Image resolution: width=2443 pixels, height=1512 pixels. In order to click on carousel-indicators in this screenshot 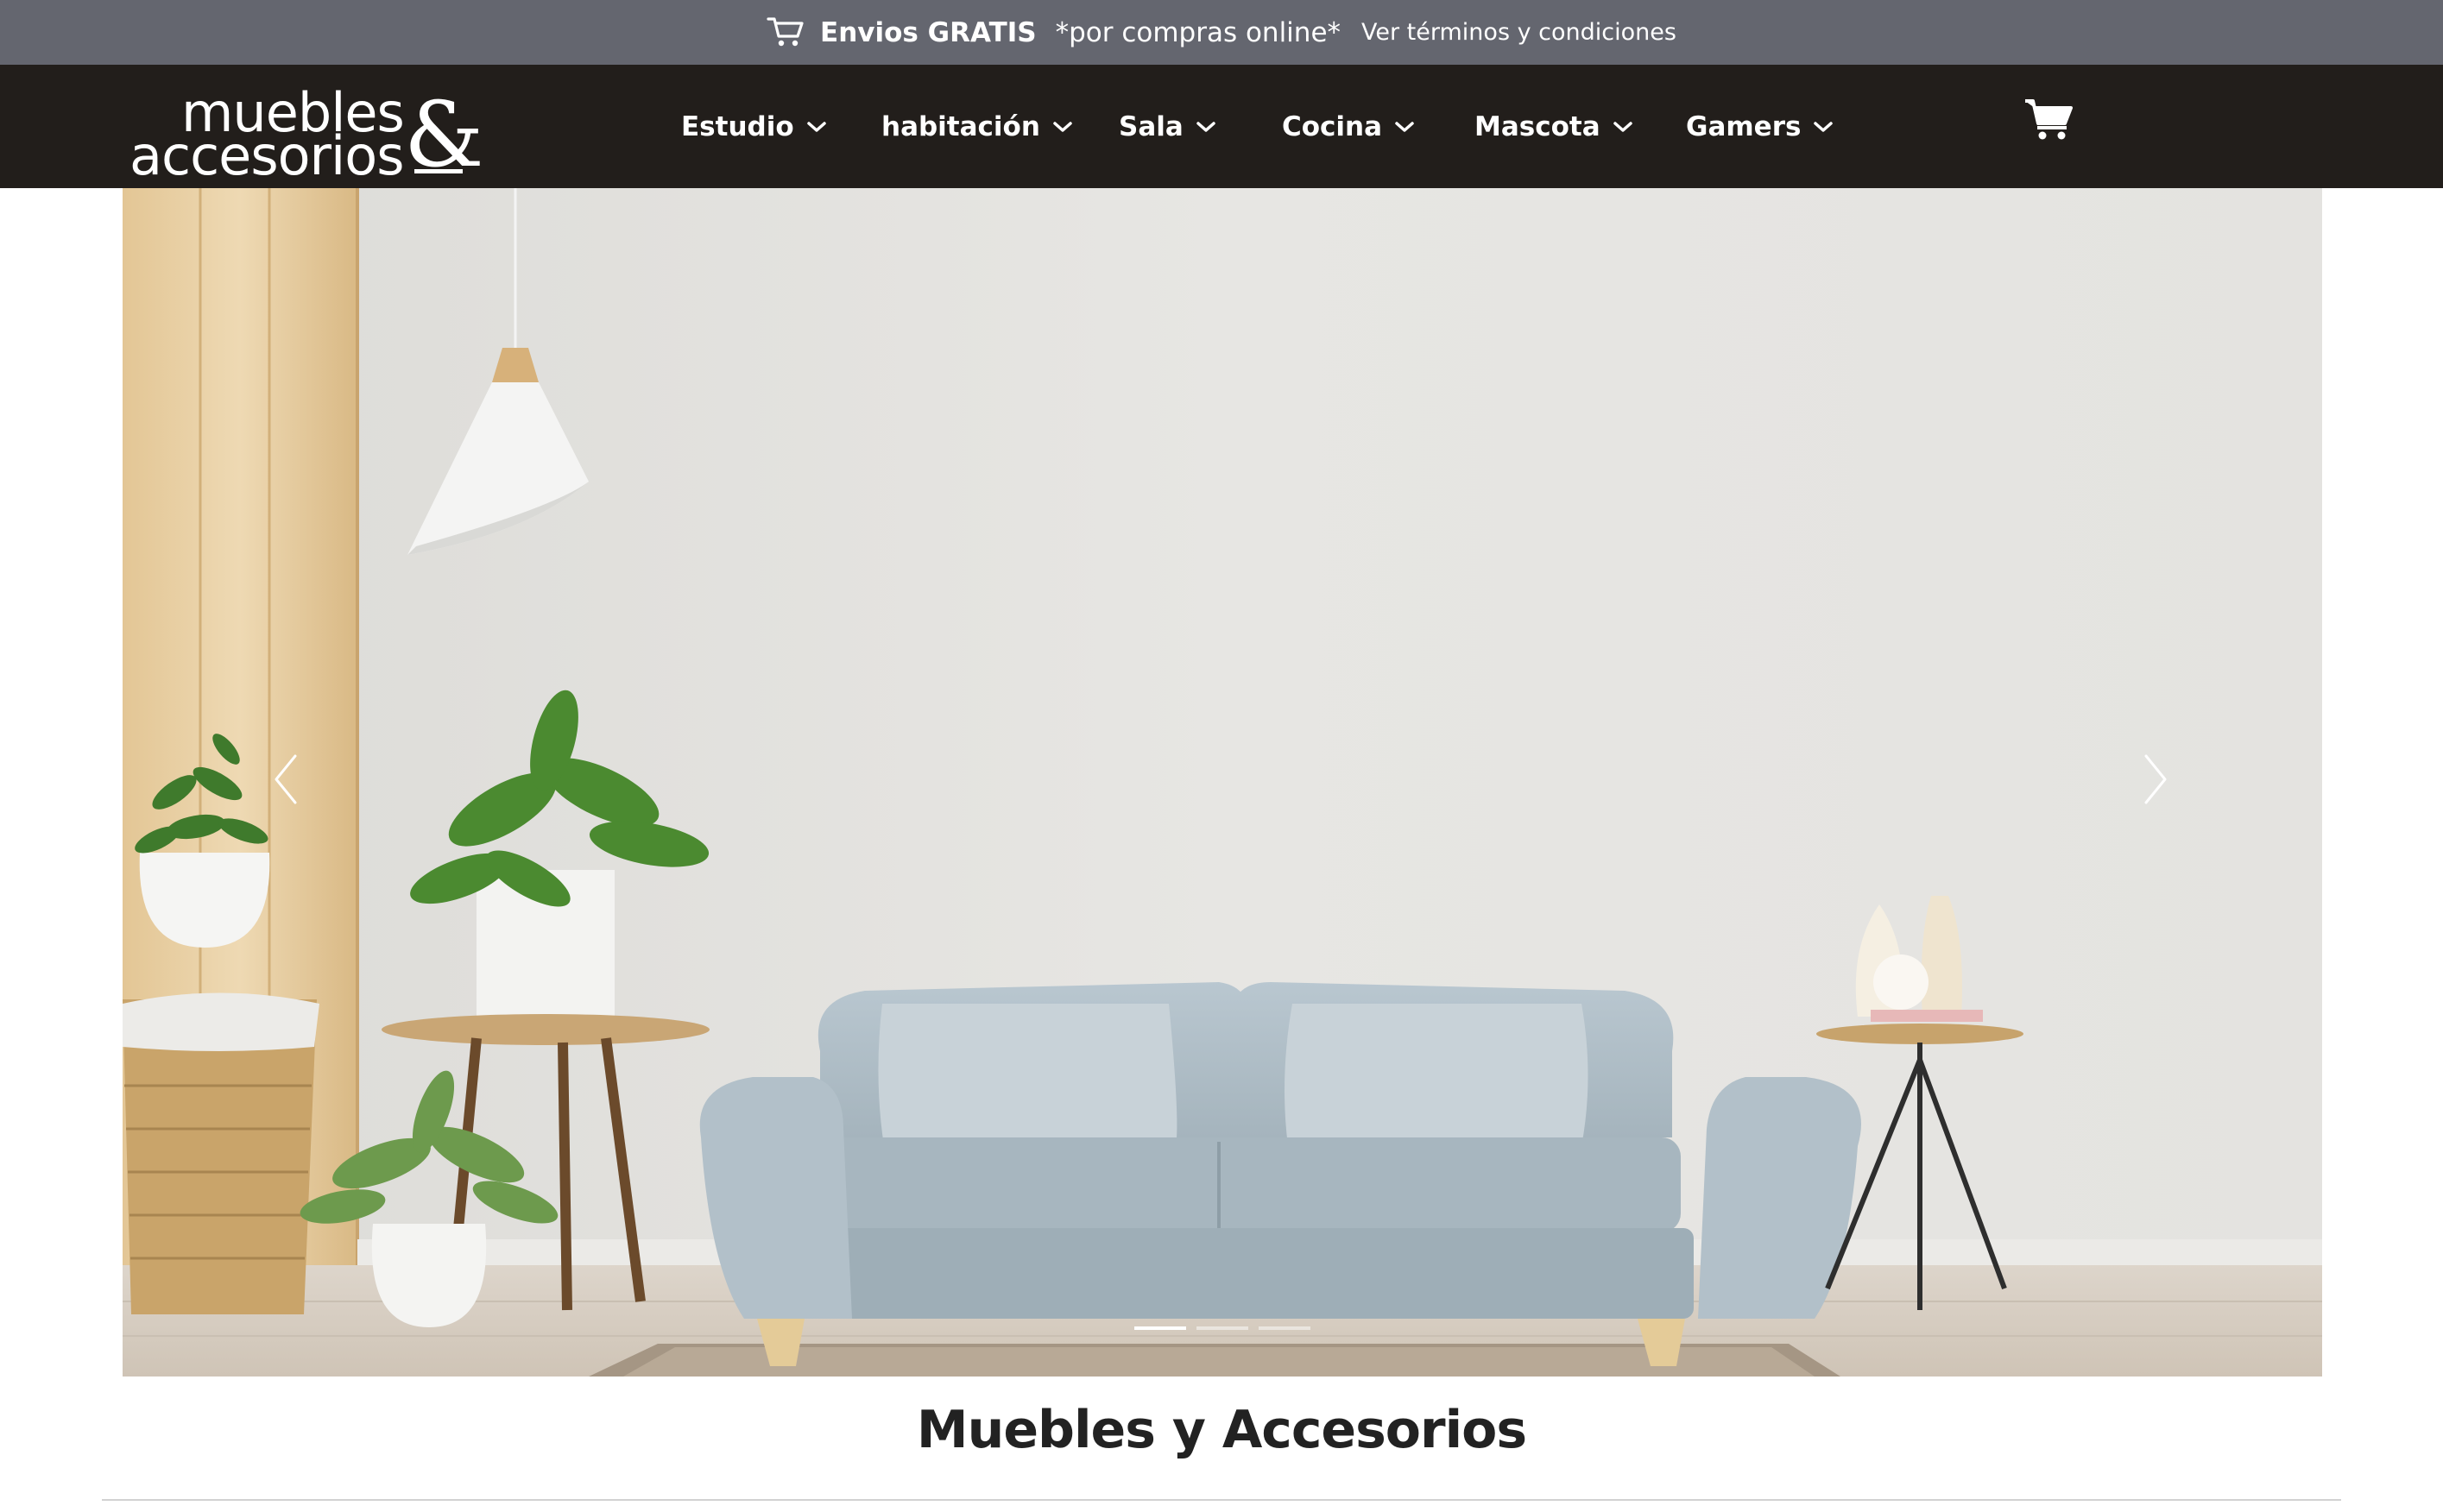, I will do `click(1222, 1328)`.